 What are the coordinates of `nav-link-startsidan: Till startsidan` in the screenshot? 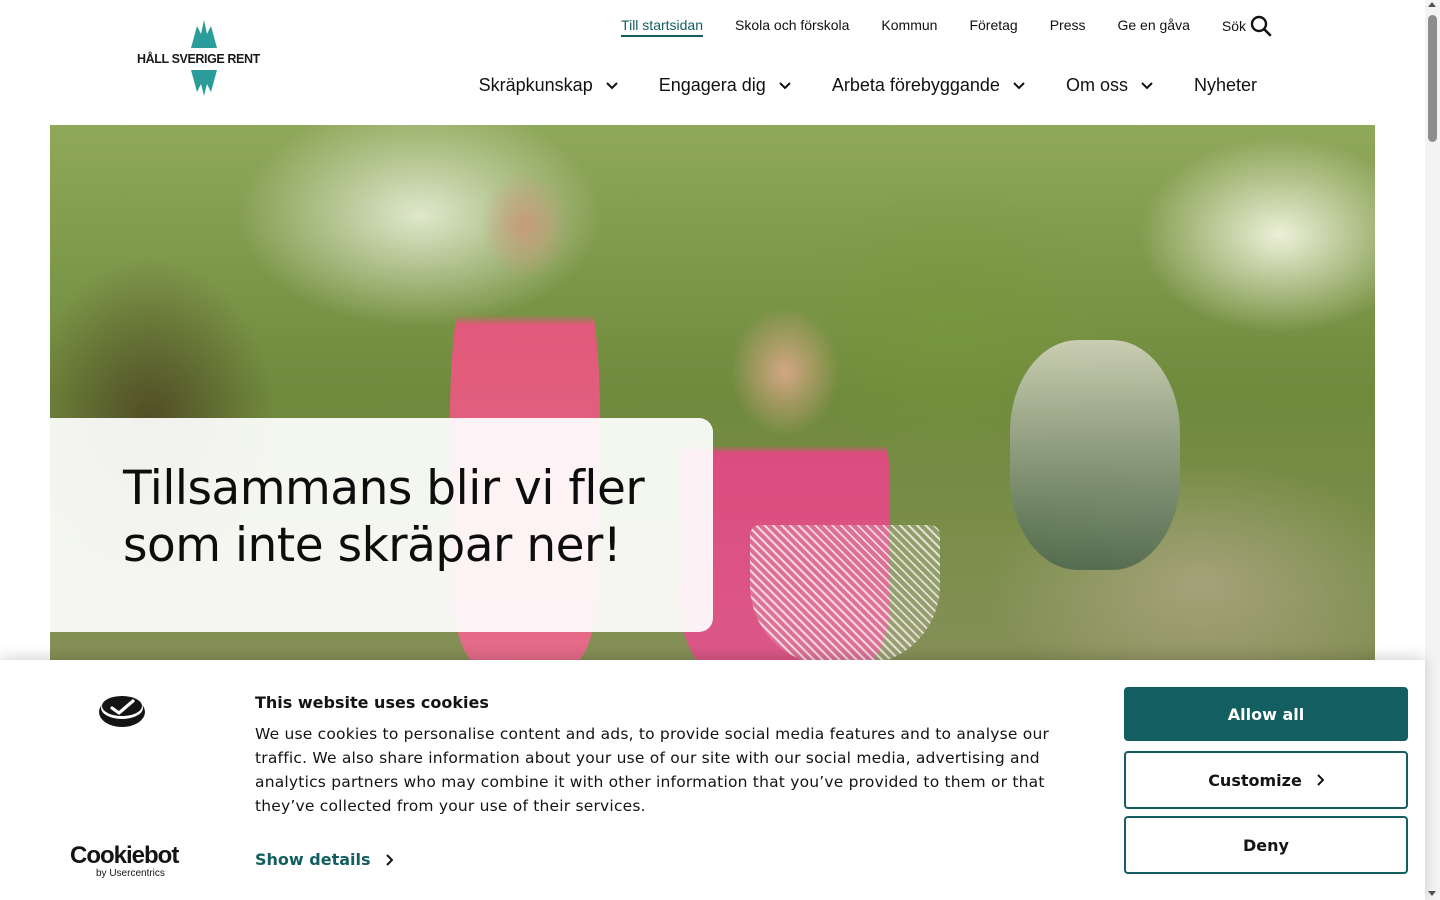 It's located at (662, 26).